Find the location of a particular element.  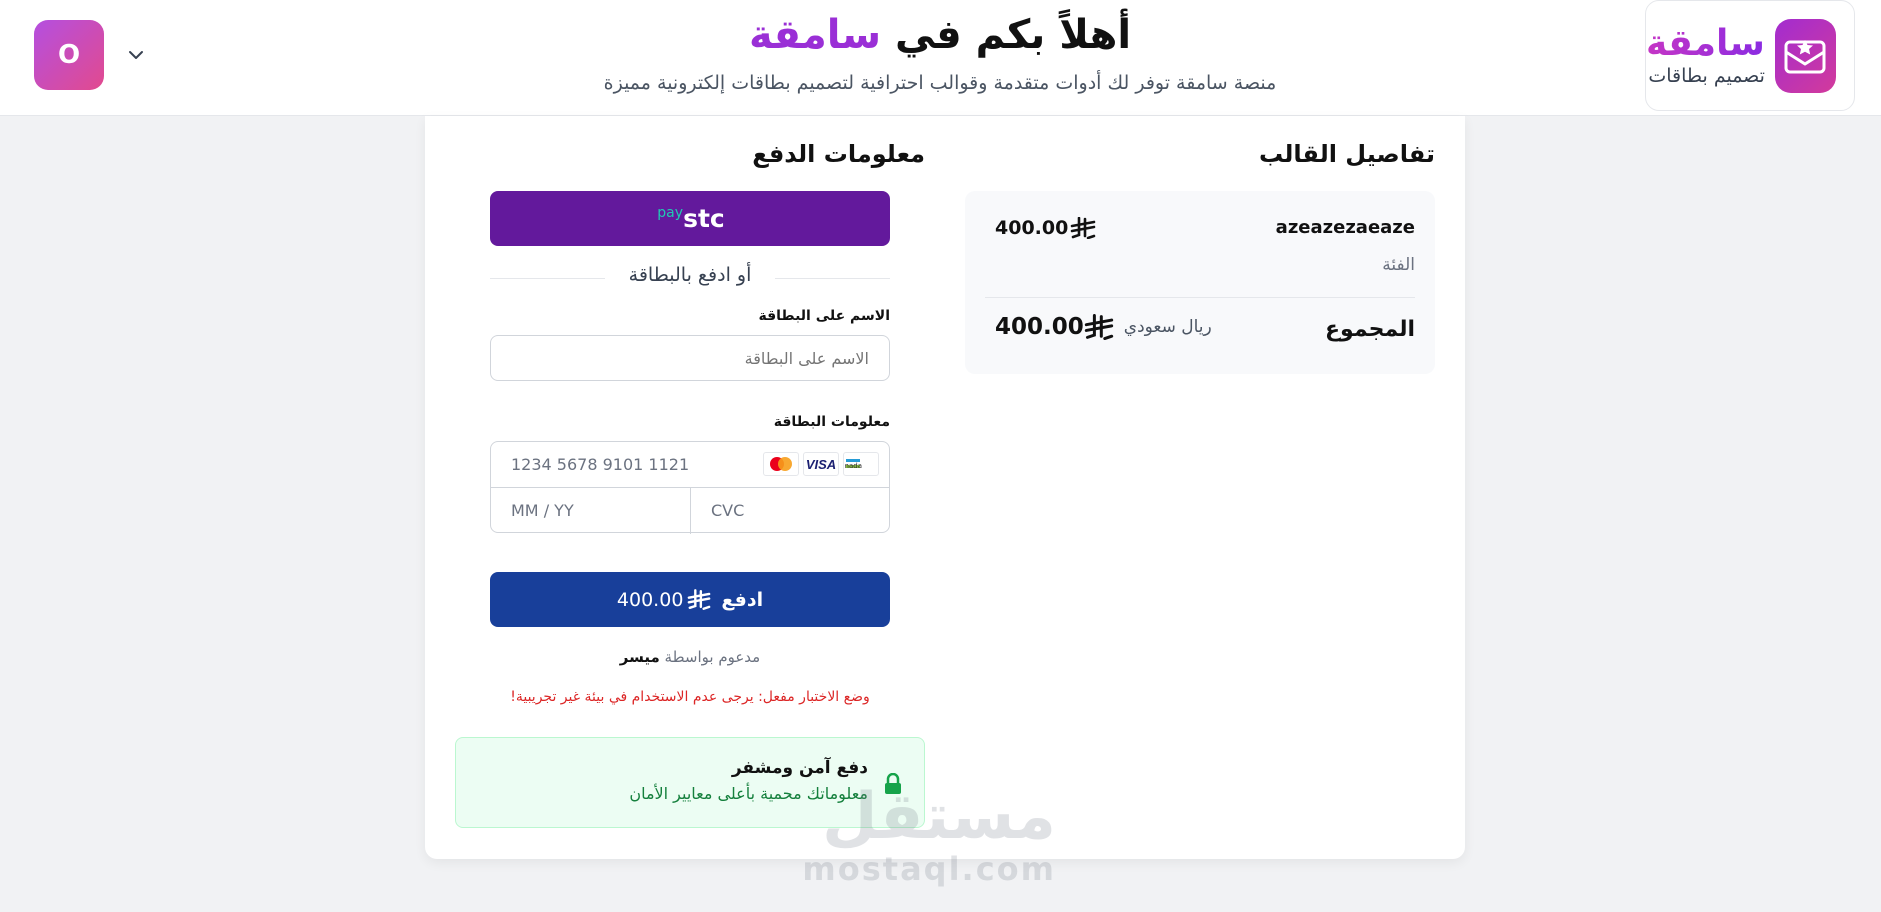

name-on-card-label: الاسم على البطاقة is located at coordinates (824, 316).